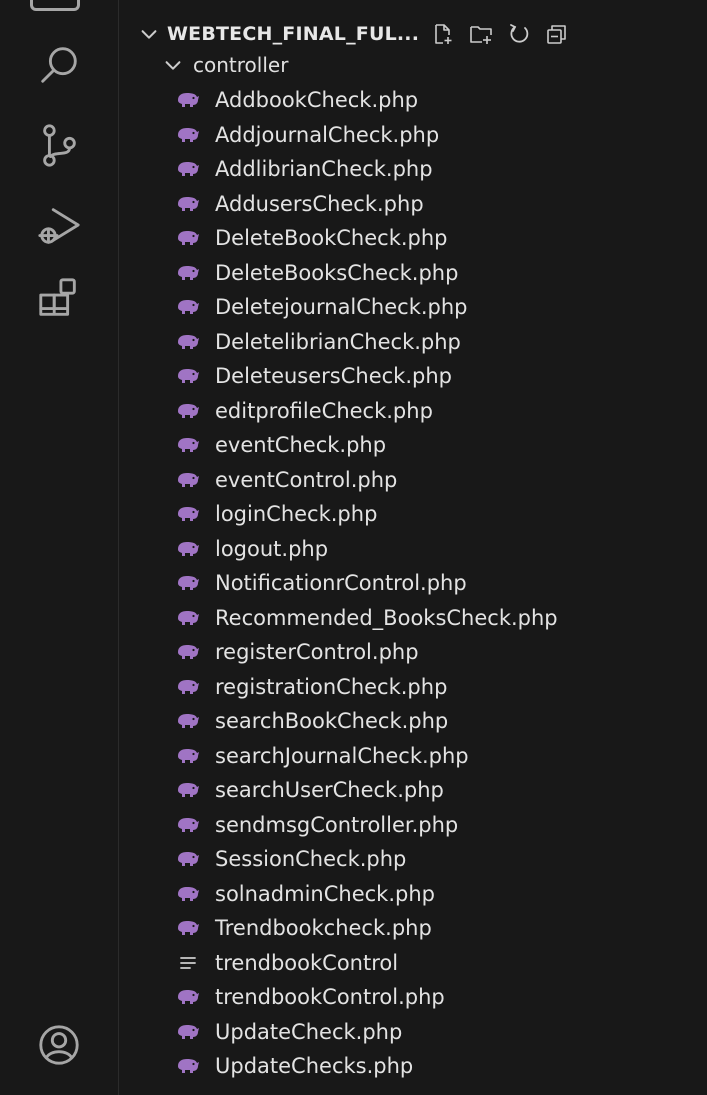  I want to click on file-label: editprofileCheck.php, so click(324, 410).